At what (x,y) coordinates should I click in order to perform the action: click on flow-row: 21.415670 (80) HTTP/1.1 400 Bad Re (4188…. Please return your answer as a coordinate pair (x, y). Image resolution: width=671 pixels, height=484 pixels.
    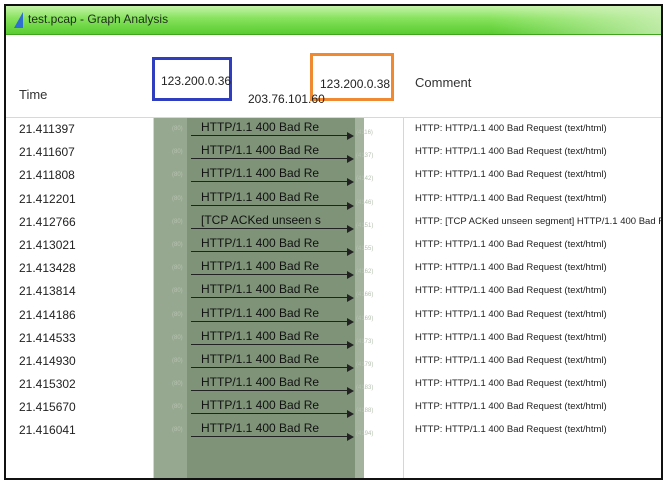
    Looking at the image, I should click on (333, 408).